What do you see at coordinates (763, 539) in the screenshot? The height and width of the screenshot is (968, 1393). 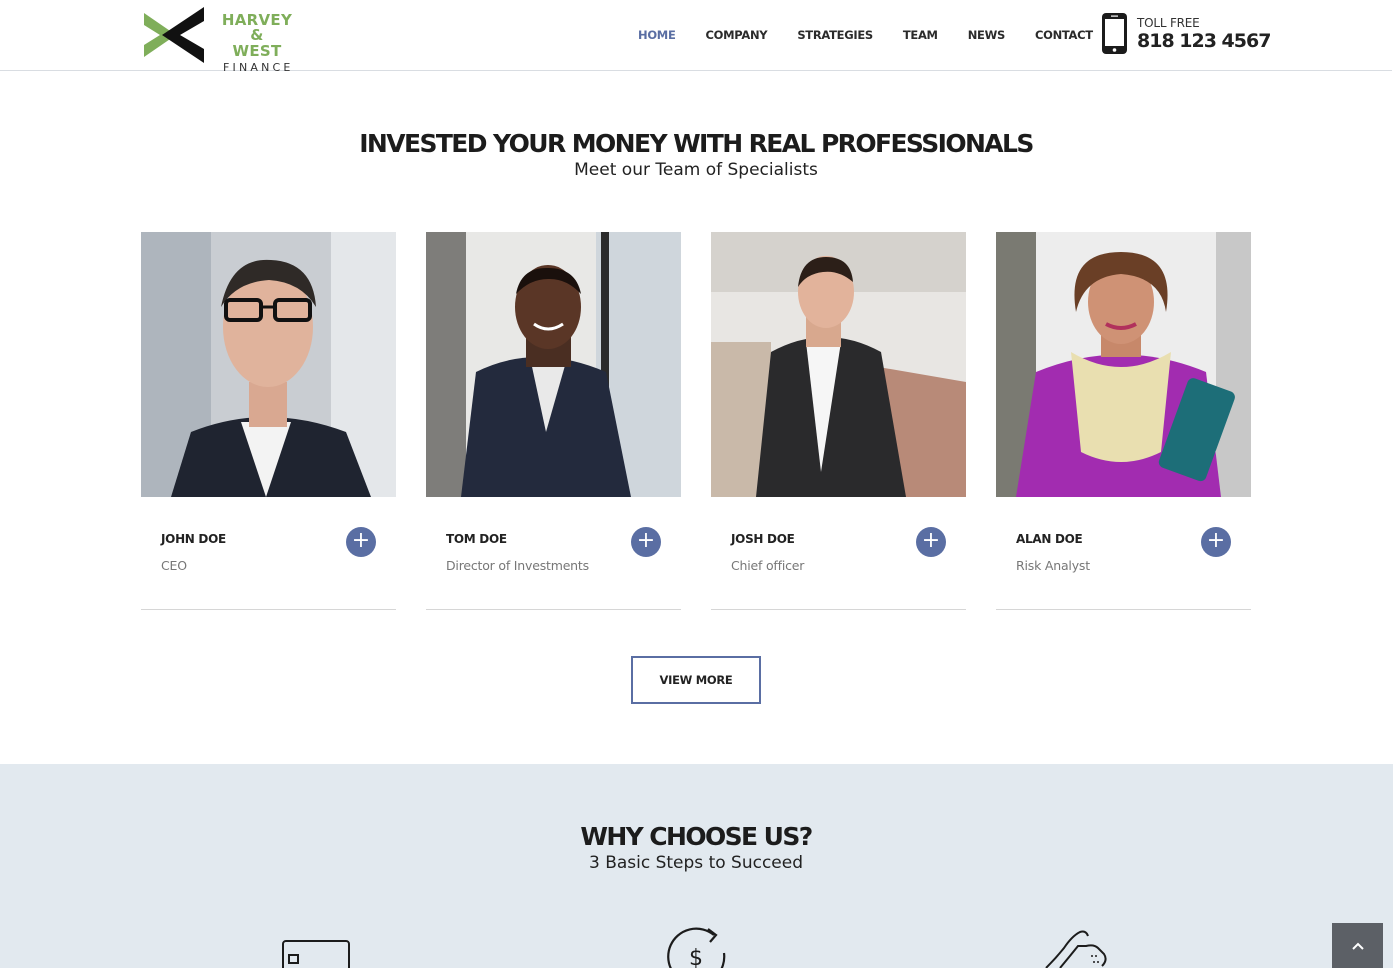 I see `member-name: JOSH DOE` at bounding box center [763, 539].